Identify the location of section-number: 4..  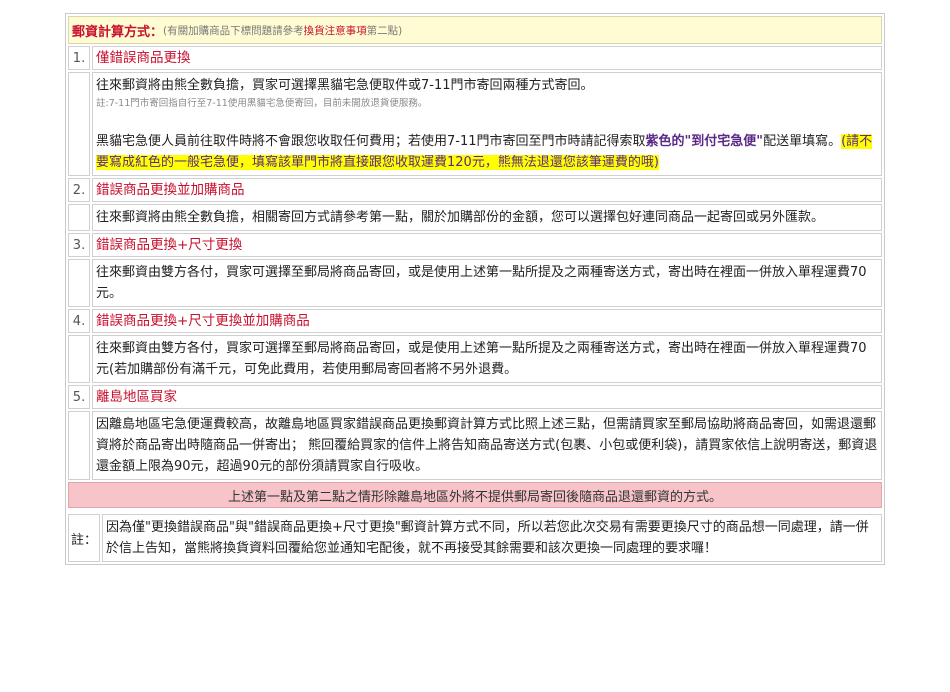
(79, 321).